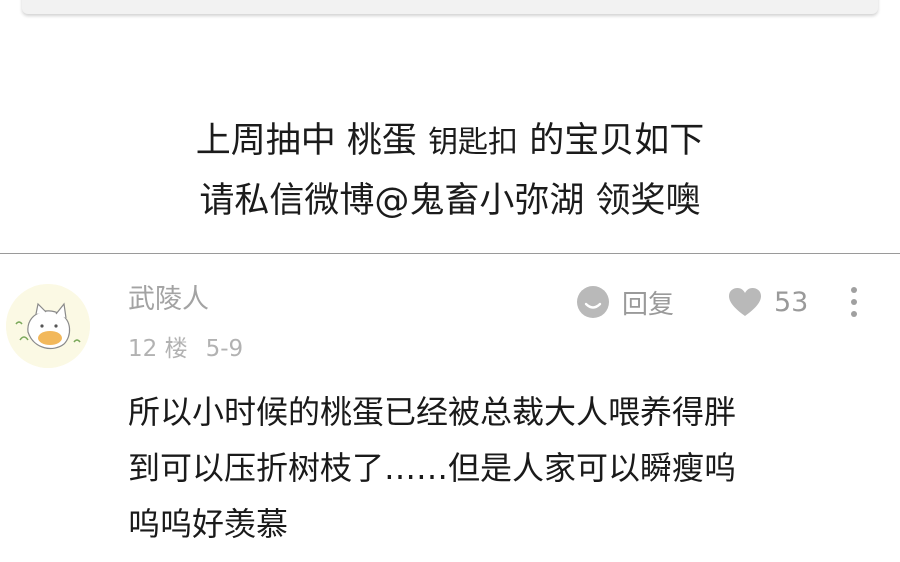  Describe the element at coordinates (648, 304) in the screenshot. I see `reply-label: 回复` at that location.